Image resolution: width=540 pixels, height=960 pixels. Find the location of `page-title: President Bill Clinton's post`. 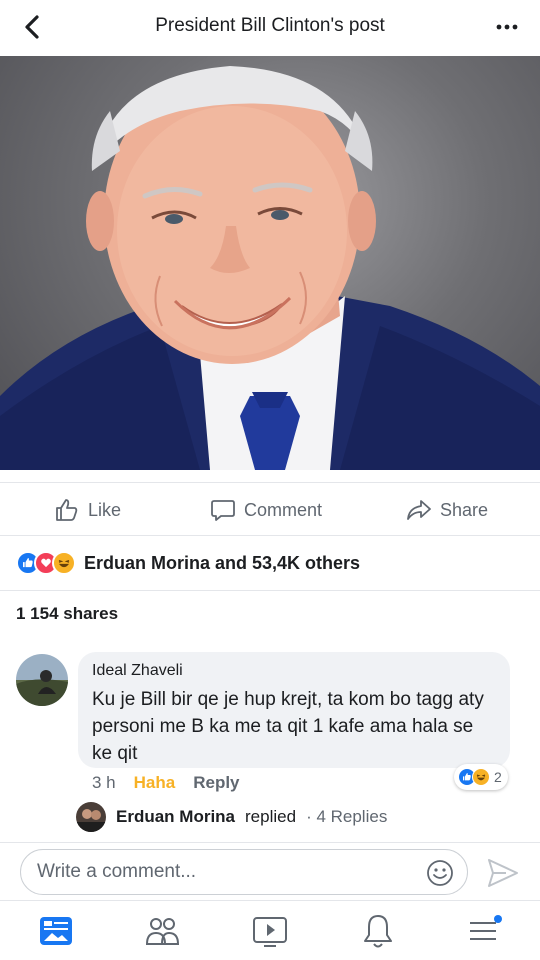

page-title: President Bill Clinton's post is located at coordinates (270, 25).